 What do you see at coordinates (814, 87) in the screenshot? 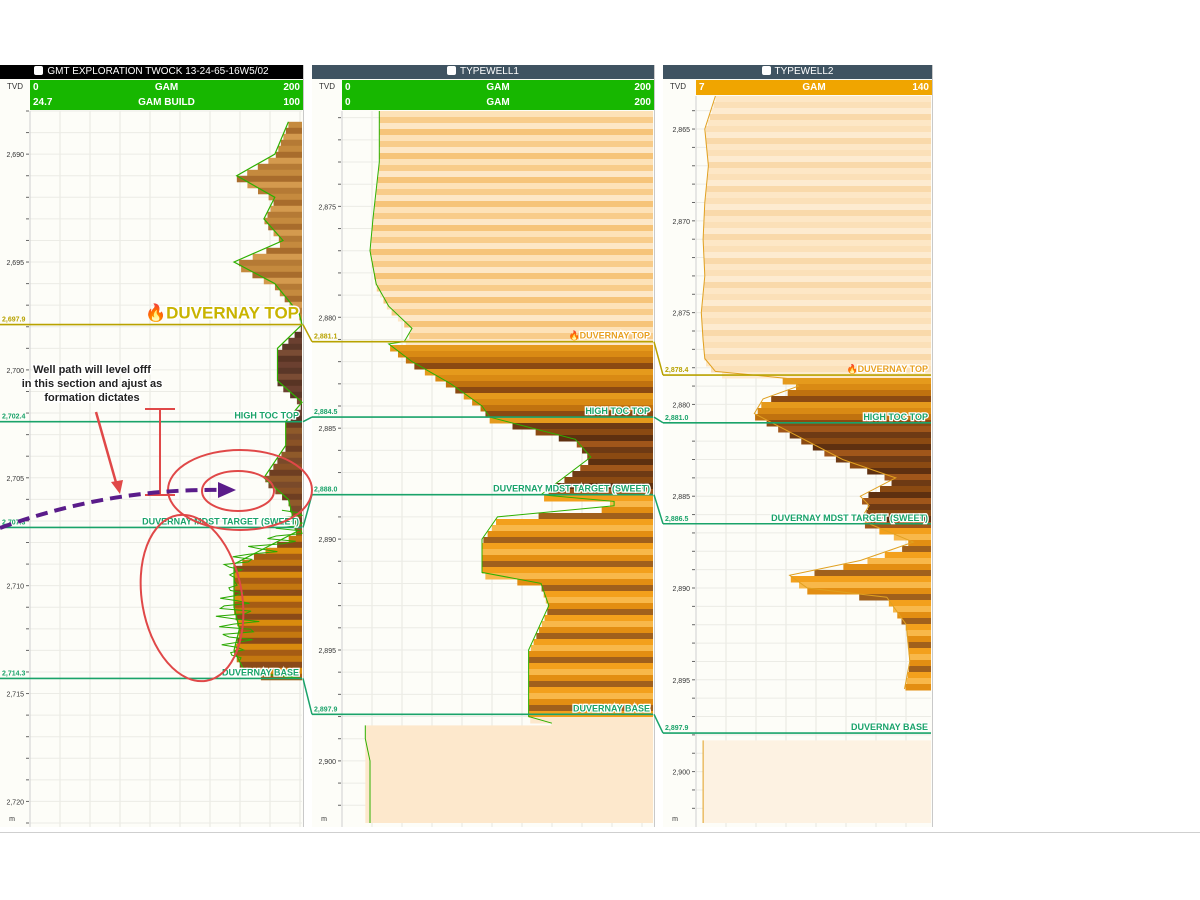
I see `curve-header-gam: 7 GAM 140` at bounding box center [814, 87].